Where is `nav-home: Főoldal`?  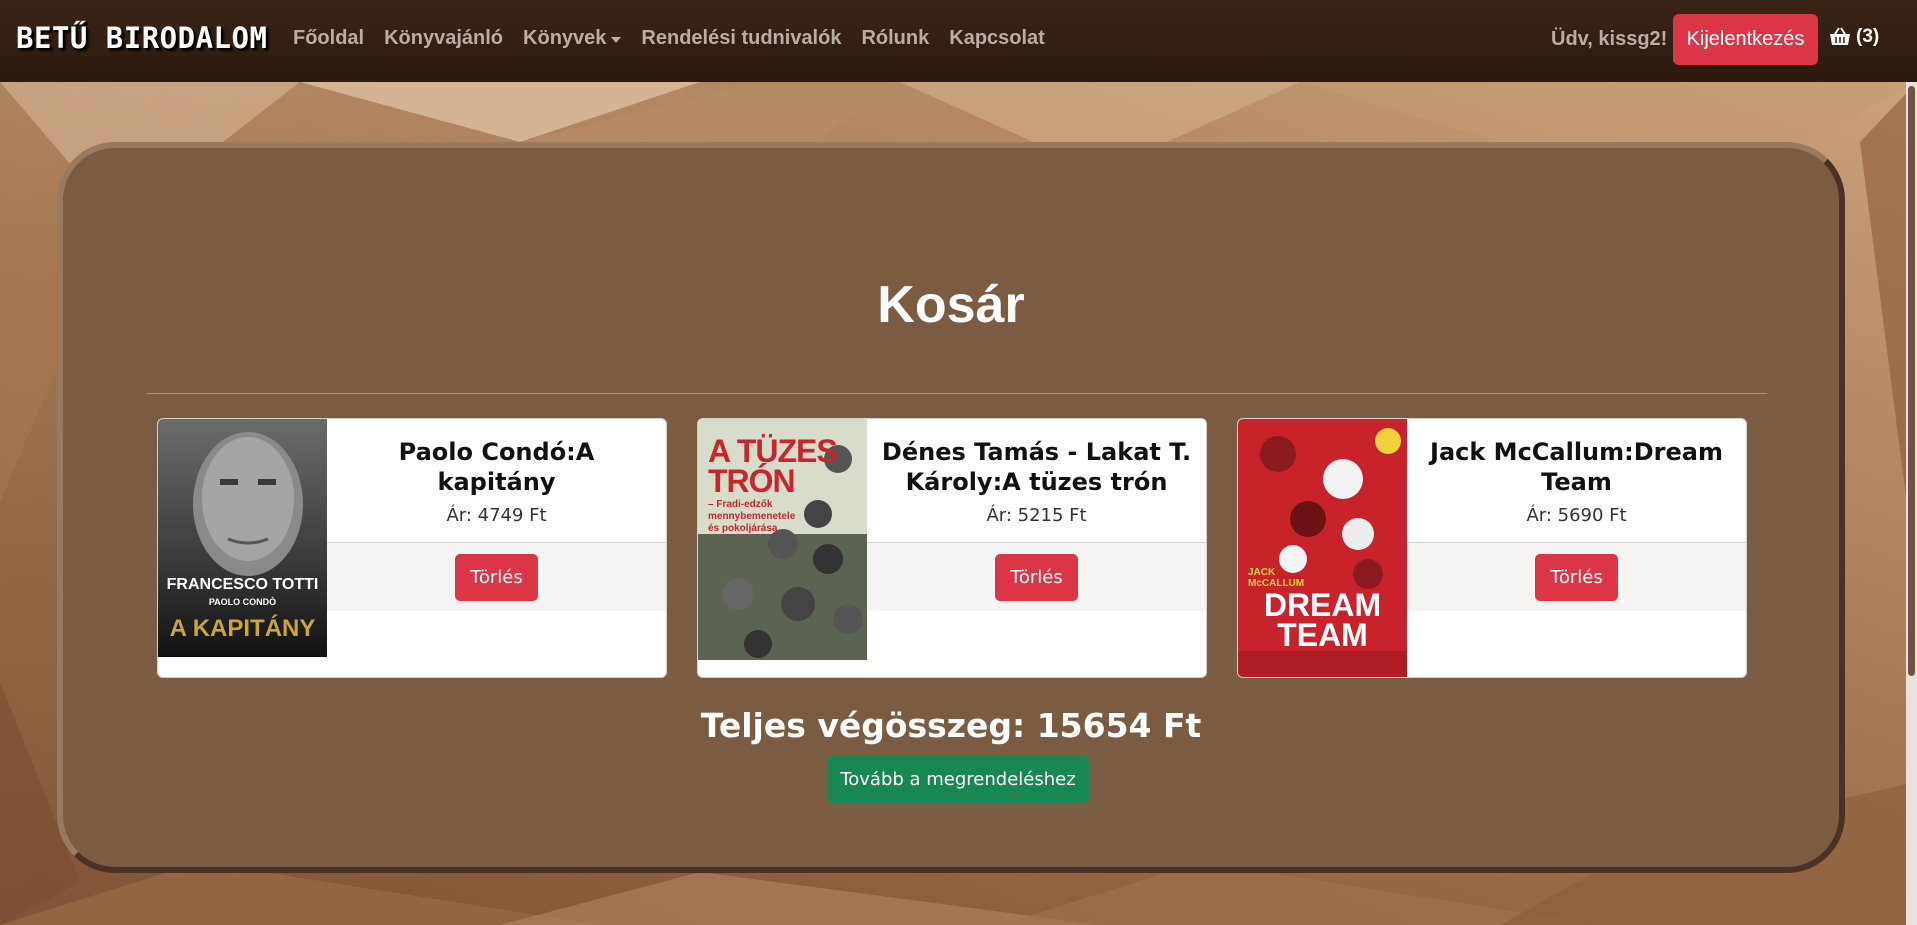 nav-home: Főoldal is located at coordinates (328, 38).